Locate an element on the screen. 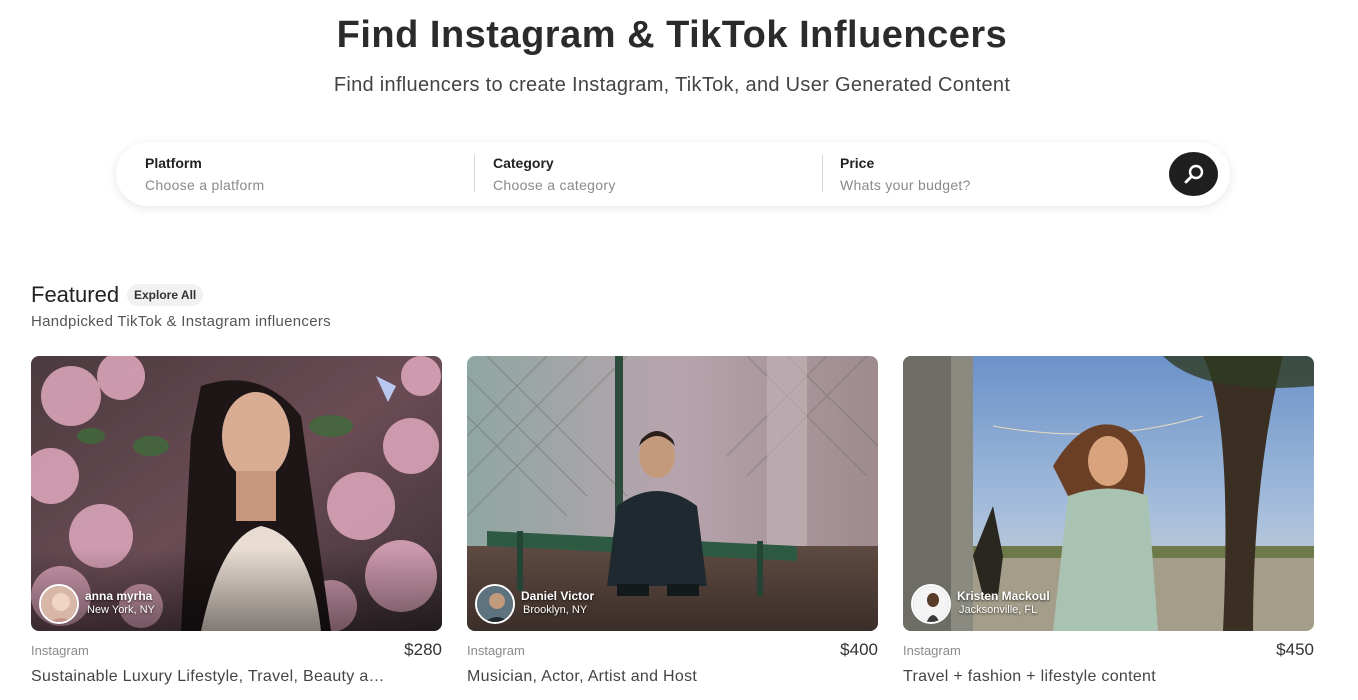  creator-location: New York, NY is located at coordinates (121, 610).